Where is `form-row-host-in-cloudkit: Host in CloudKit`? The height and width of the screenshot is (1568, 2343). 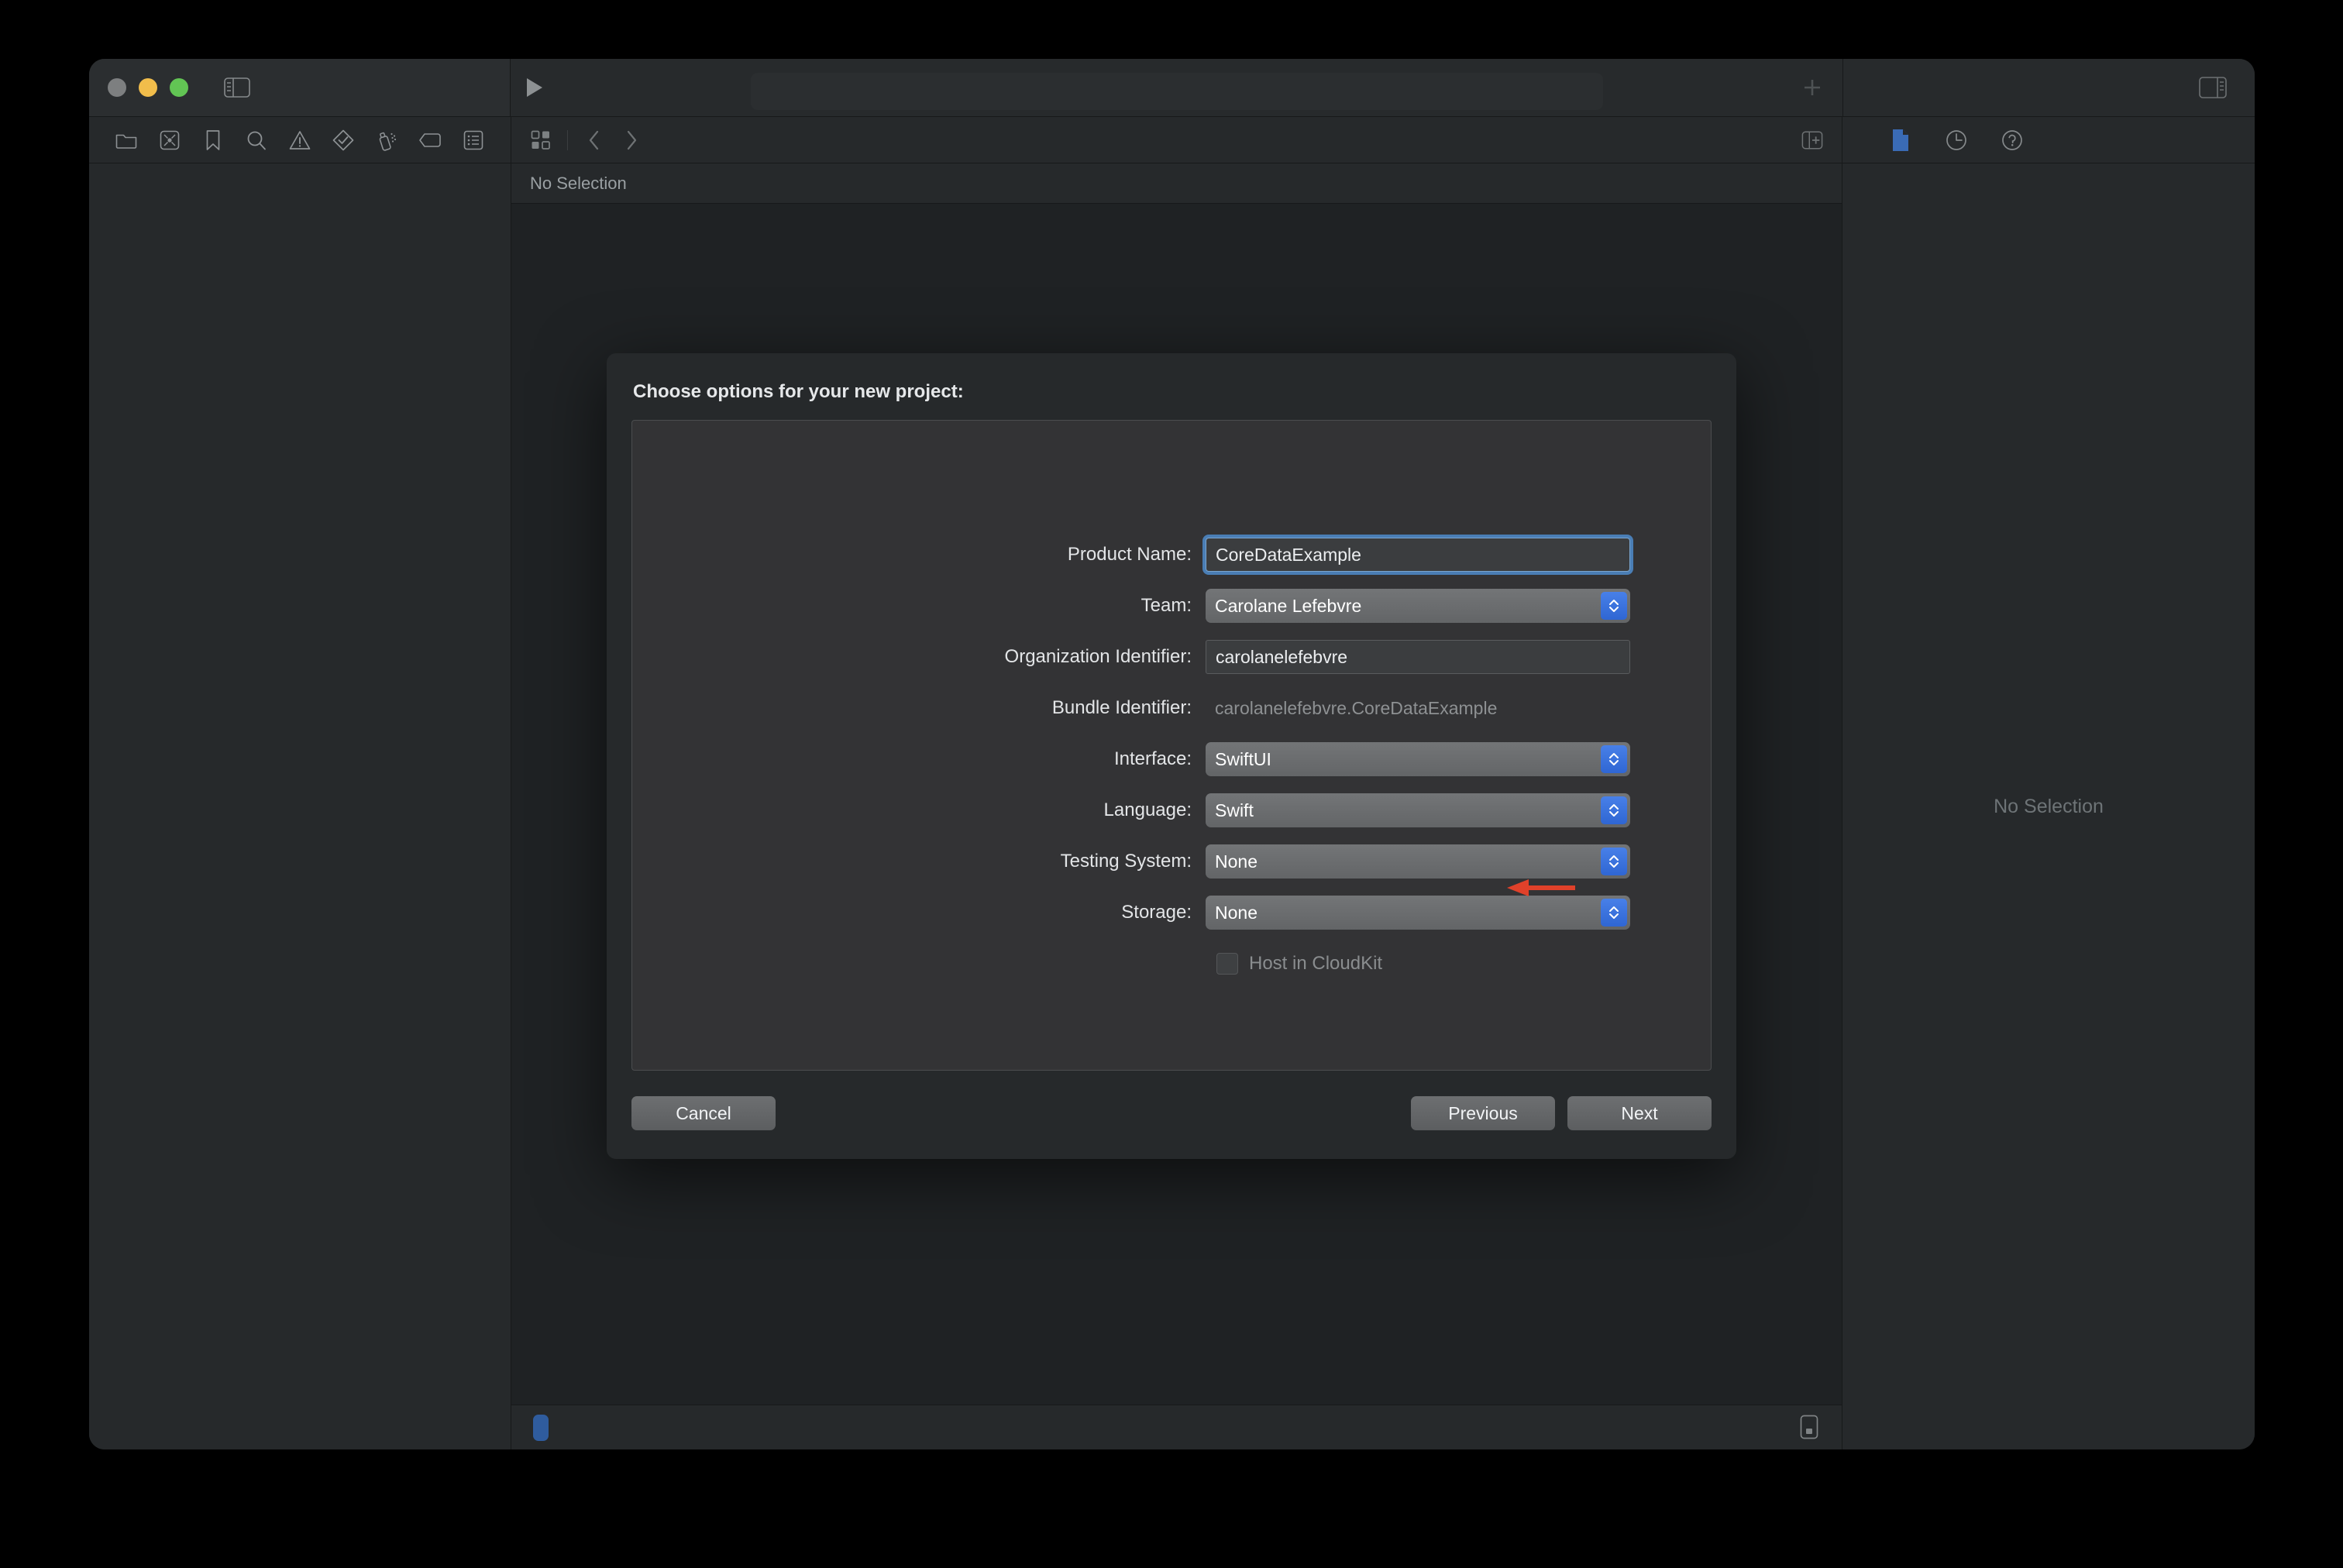 form-row-host-in-cloudkit: Host in CloudKit is located at coordinates (1171, 964).